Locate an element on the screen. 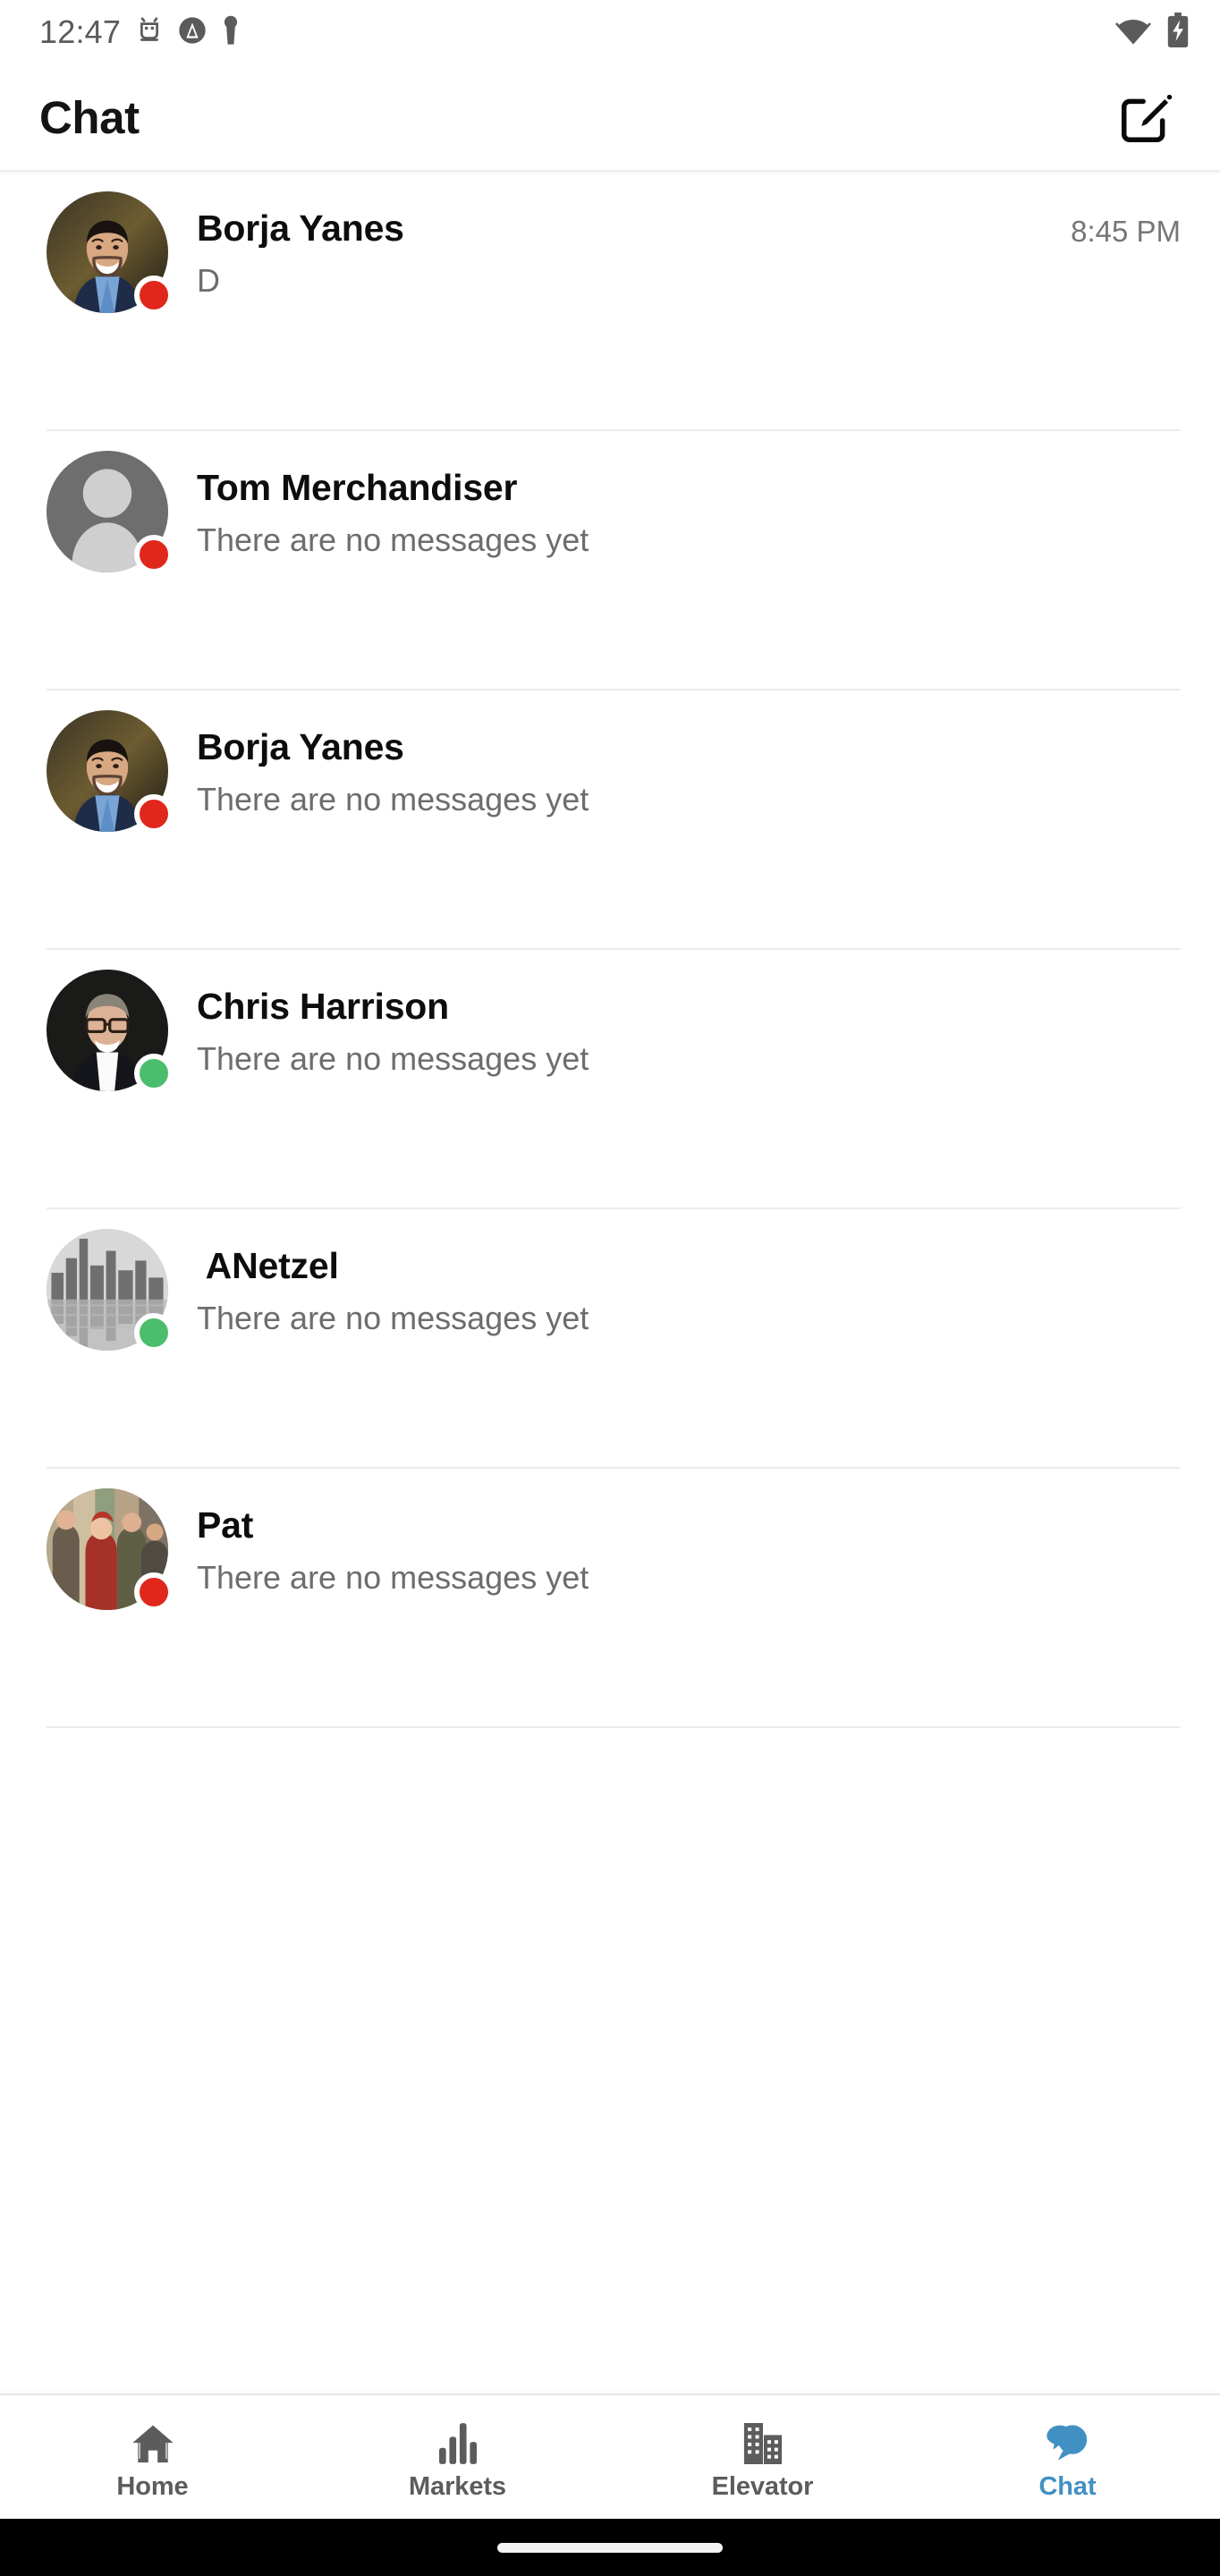 This screenshot has width=1220, height=2576. status-bar-right is located at coordinates (1152, 32).